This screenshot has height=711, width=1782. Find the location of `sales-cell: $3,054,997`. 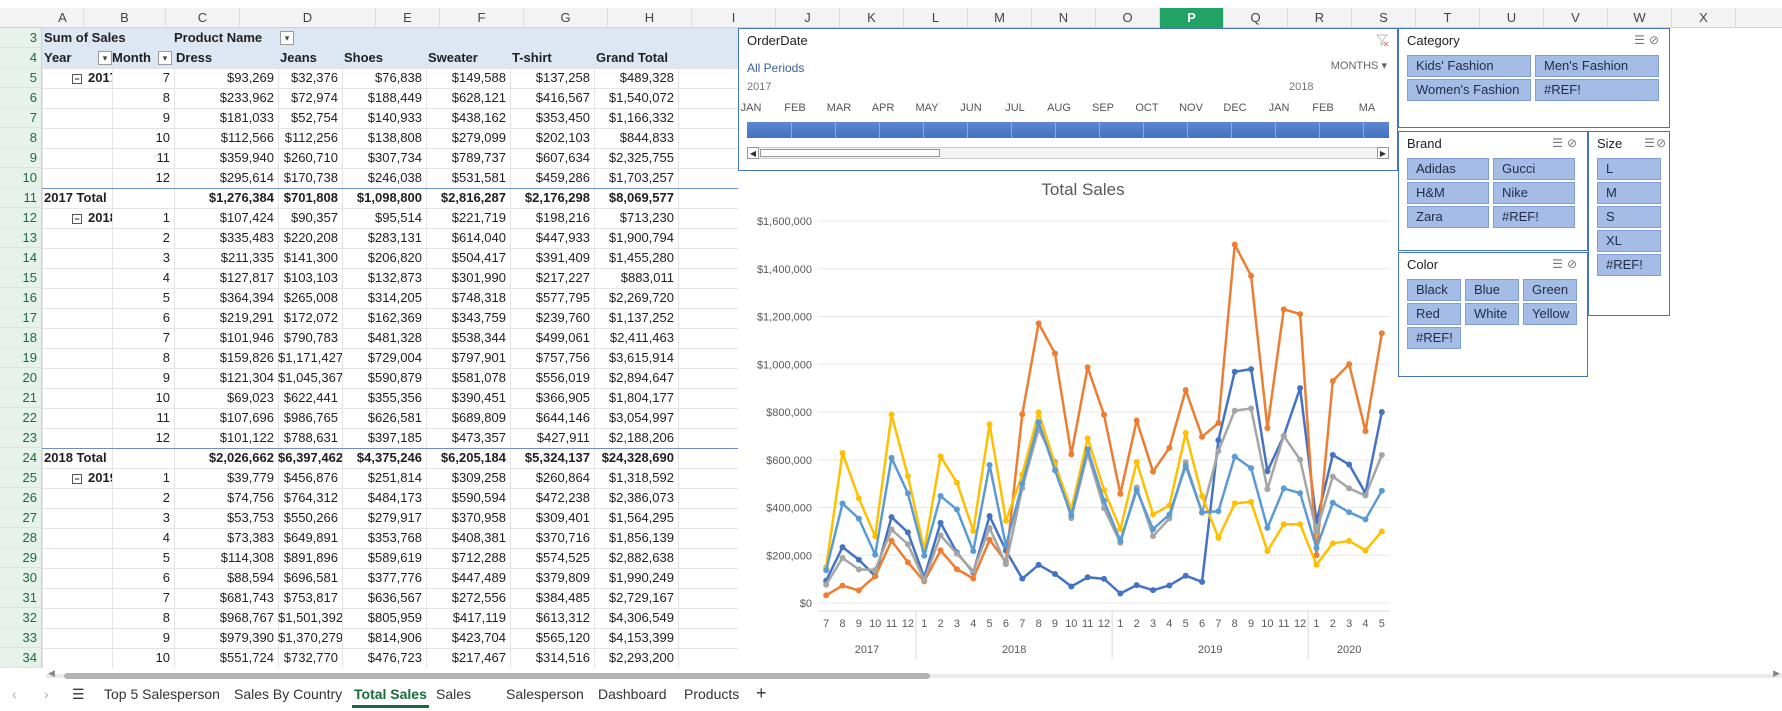

sales-cell: $3,054,997 is located at coordinates (636, 418).